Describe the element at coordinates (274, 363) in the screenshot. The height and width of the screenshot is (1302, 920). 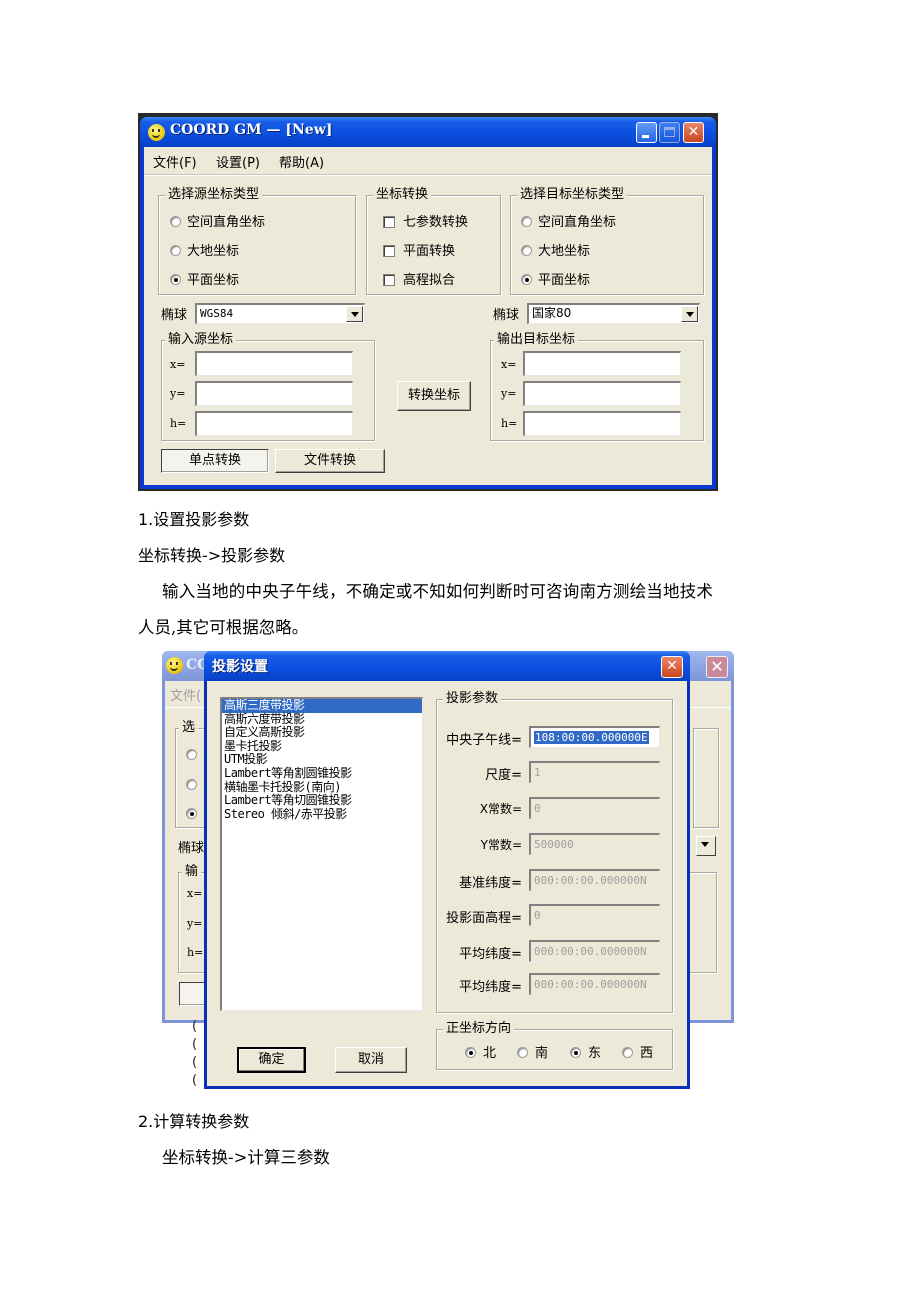
I see `input-x-field` at that location.